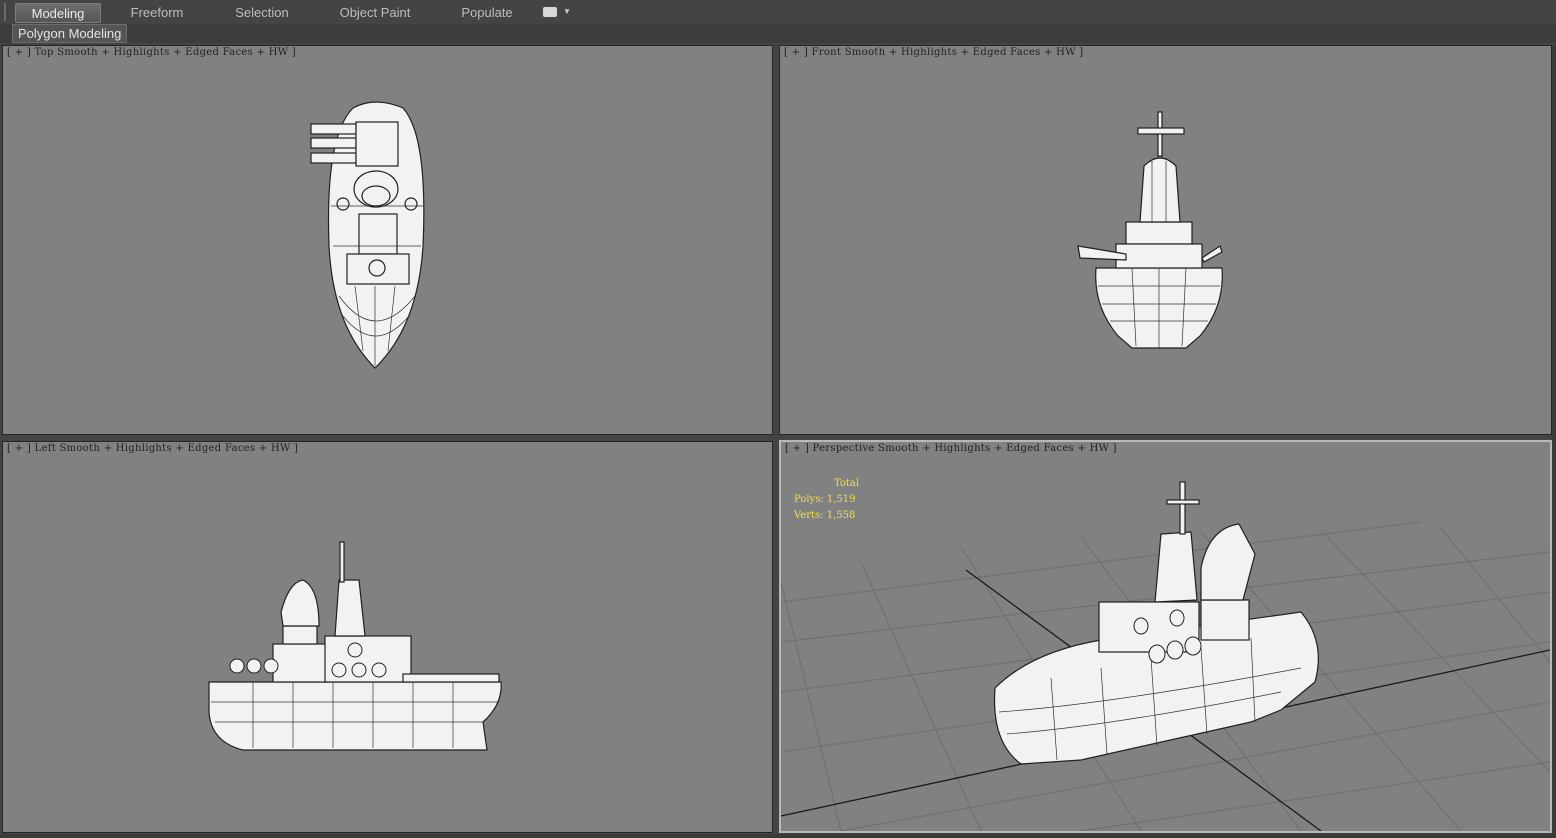  I want to click on tab-modeling: Modeling, so click(58, 13).